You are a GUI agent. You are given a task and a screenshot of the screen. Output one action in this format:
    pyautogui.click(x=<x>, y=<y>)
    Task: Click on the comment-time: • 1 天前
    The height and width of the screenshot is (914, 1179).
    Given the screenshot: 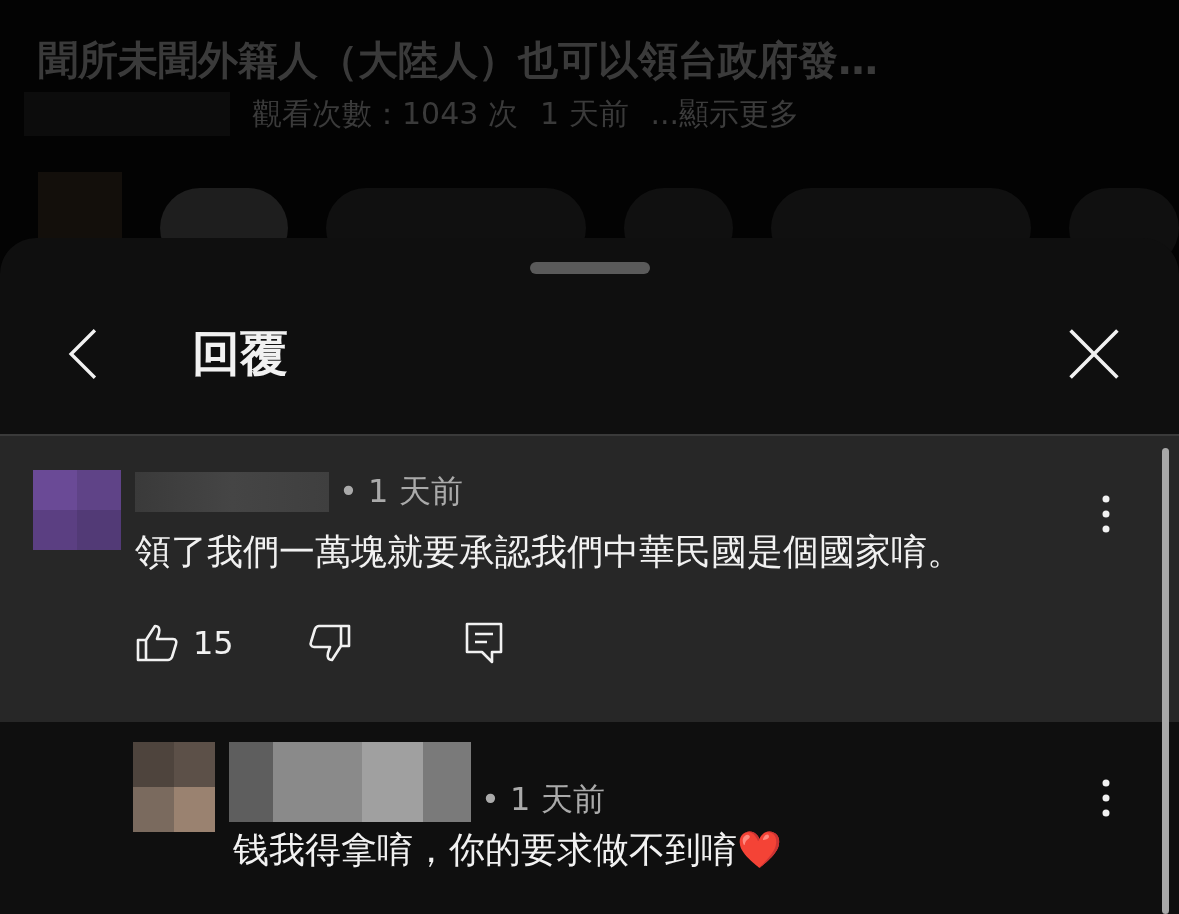 What is the action you would take?
    pyautogui.click(x=401, y=491)
    